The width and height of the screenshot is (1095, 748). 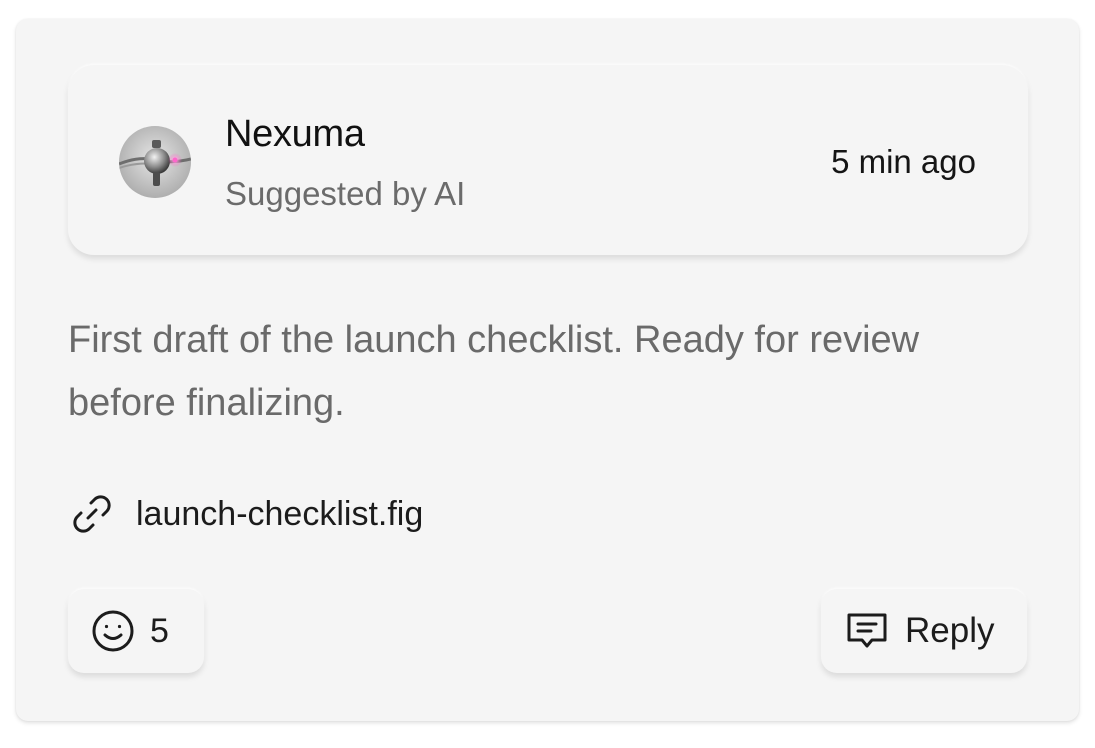 I want to click on reaction-button: 5, so click(x=136, y=631).